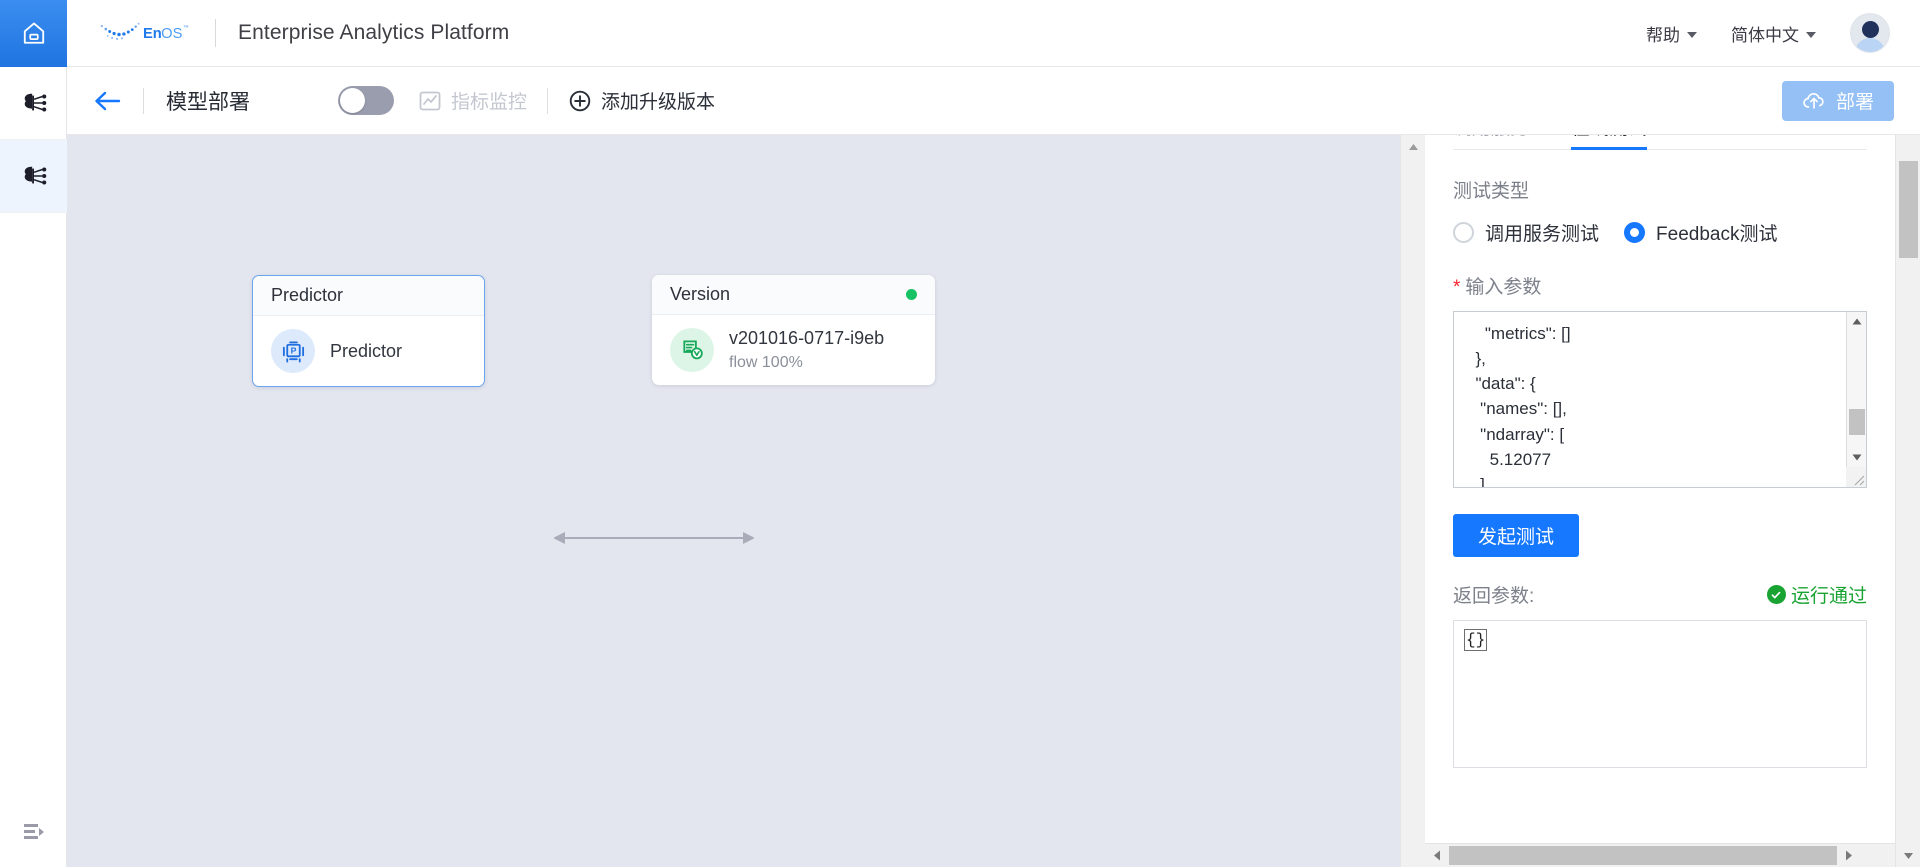 This screenshot has width=1920, height=867. I want to click on version-icon-wrap, so click(692, 350).